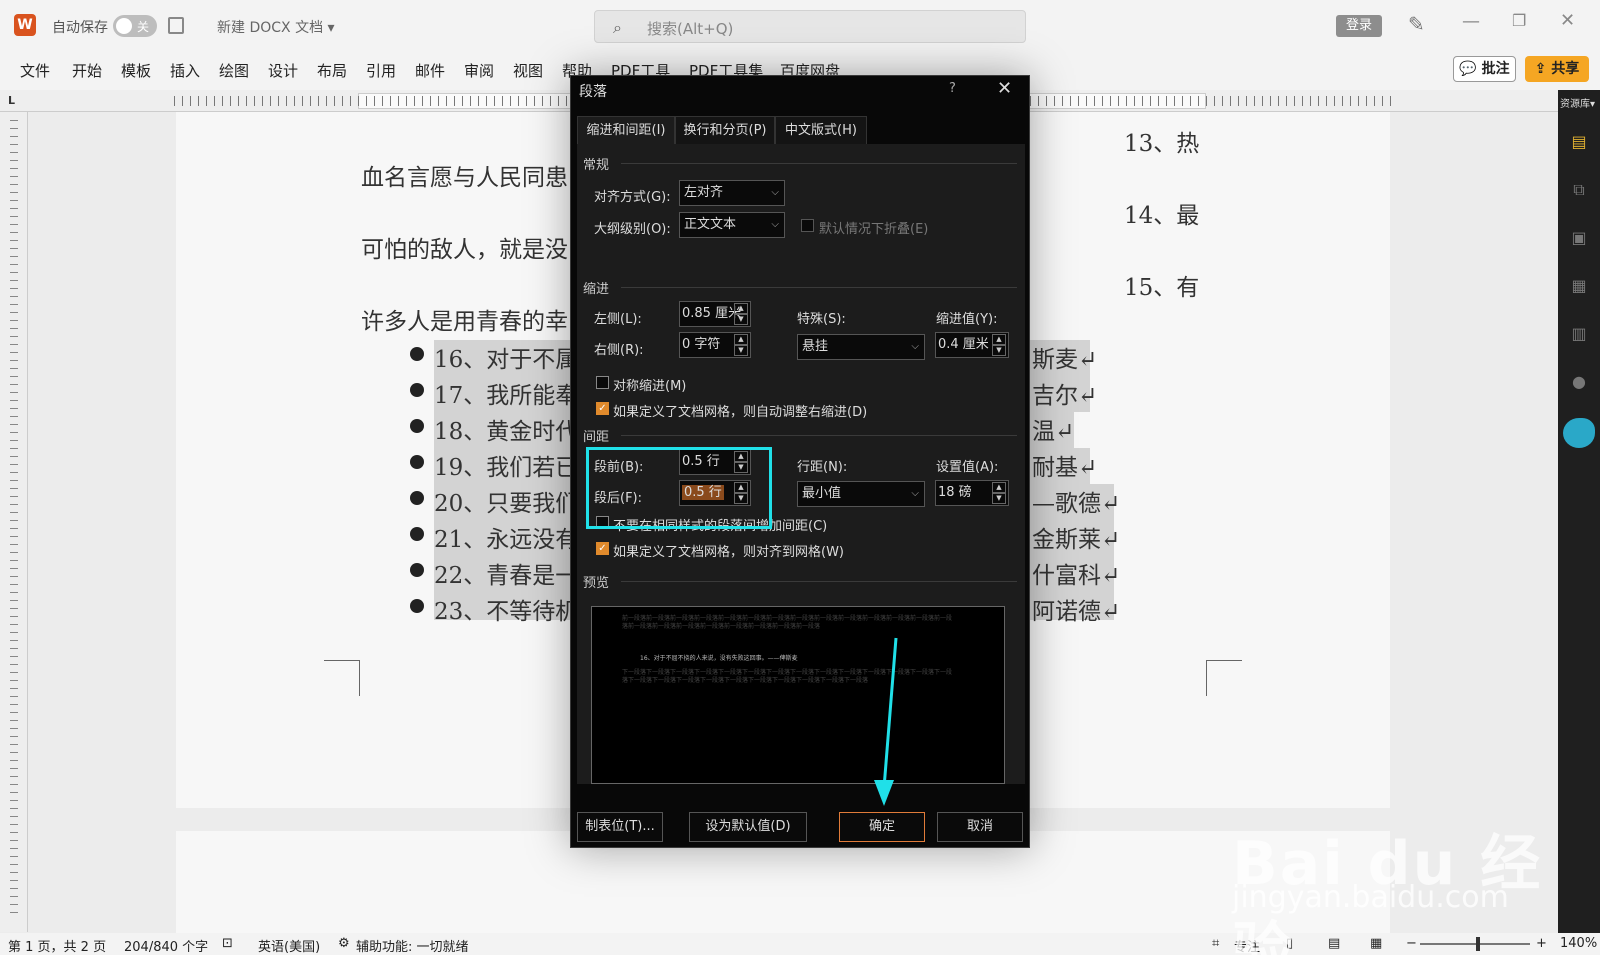 This screenshot has width=1600, height=955. I want to click on assistant-icon, so click(1579, 433).